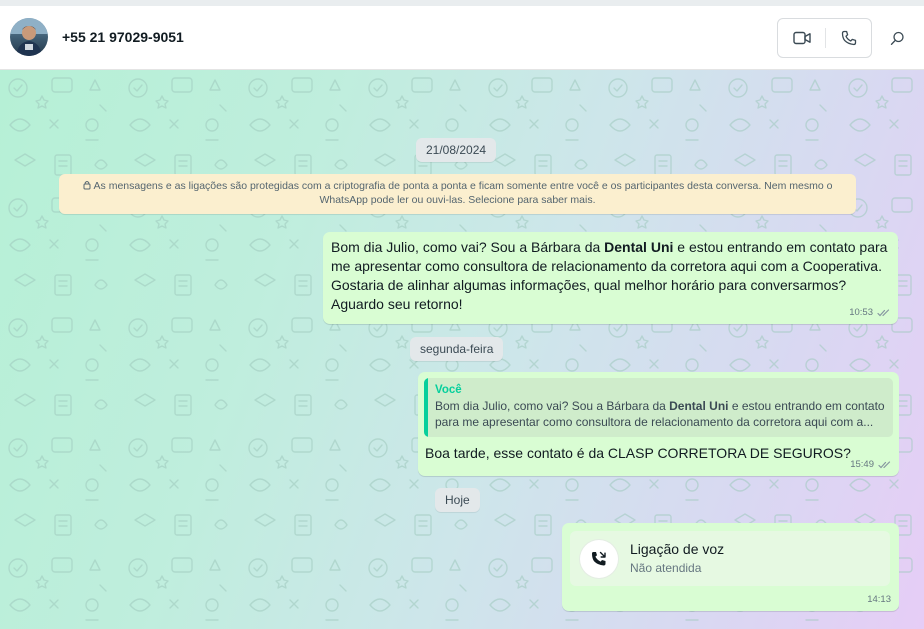 The image size is (924, 629). What do you see at coordinates (457, 349) in the screenshot?
I see `date-chip: segunda-feira` at bounding box center [457, 349].